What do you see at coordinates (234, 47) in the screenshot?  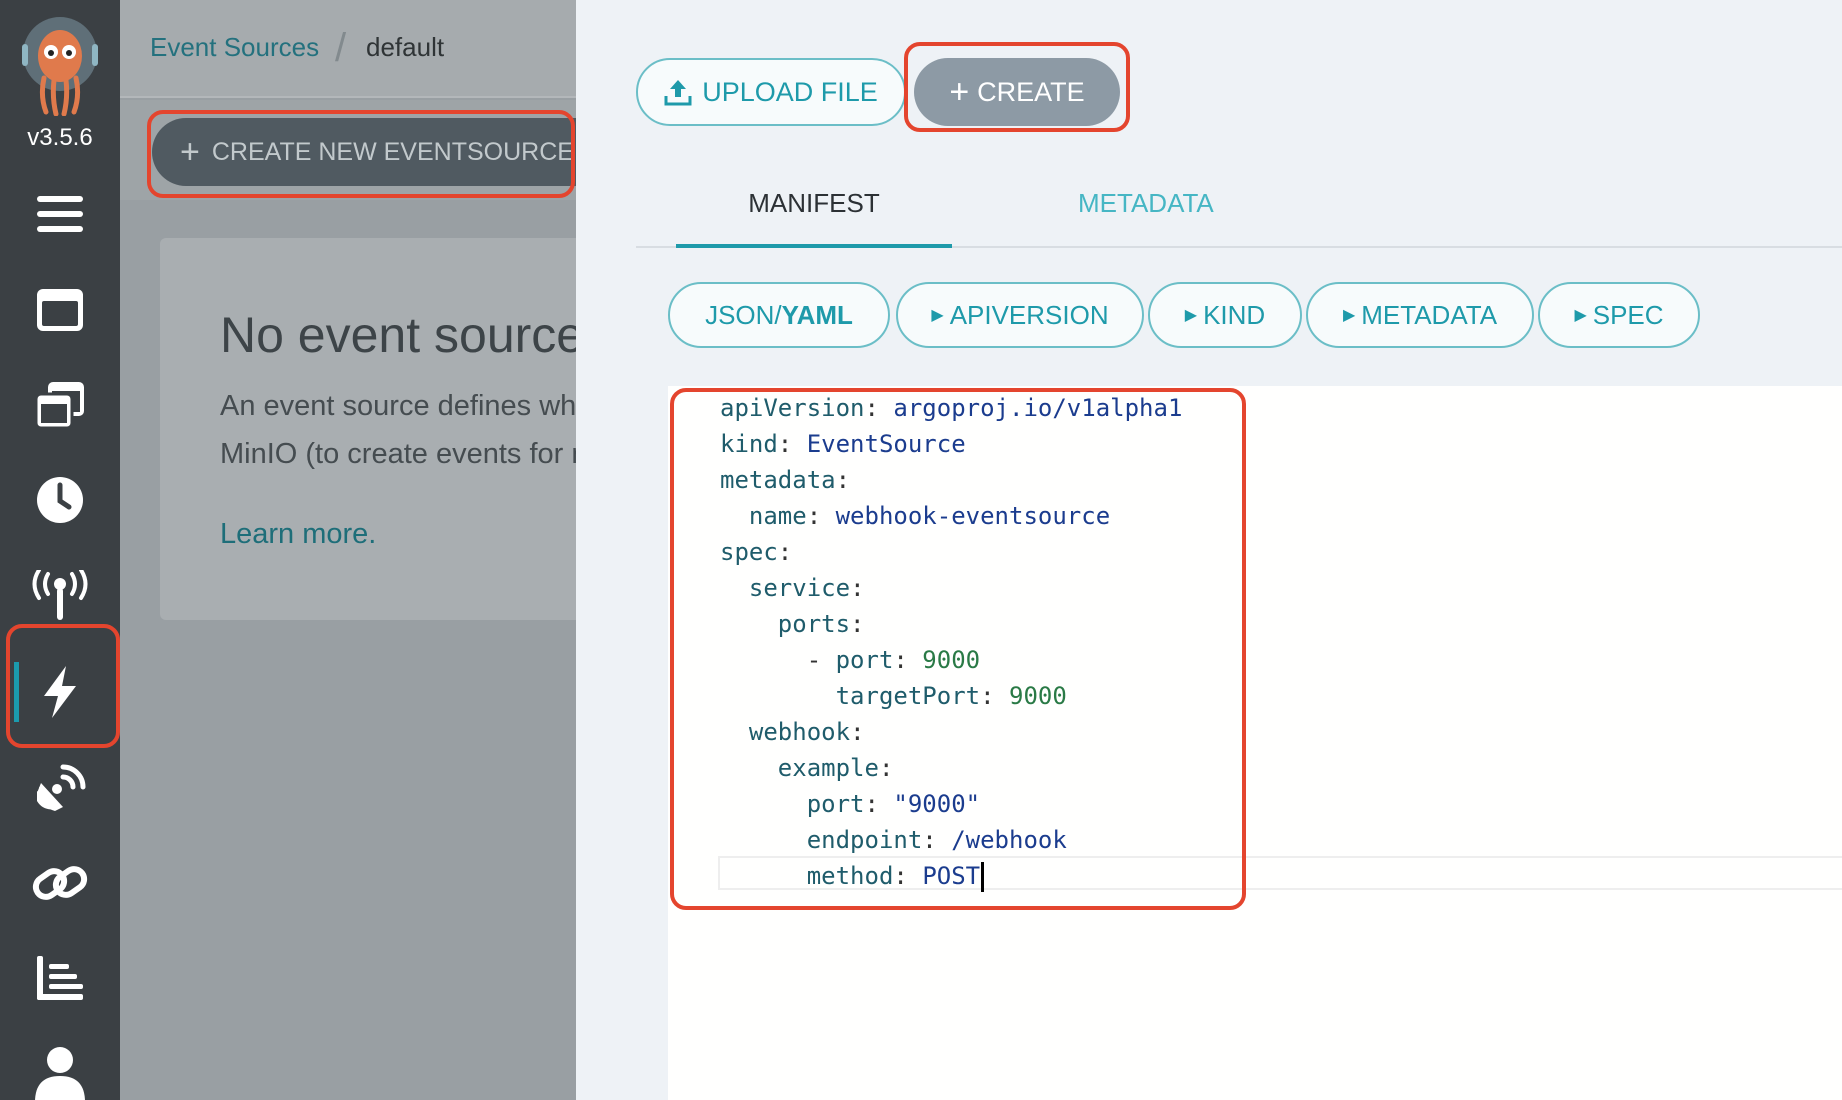 I see `breadcrumb-event-sources: Event Sources` at bounding box center [234, 47].